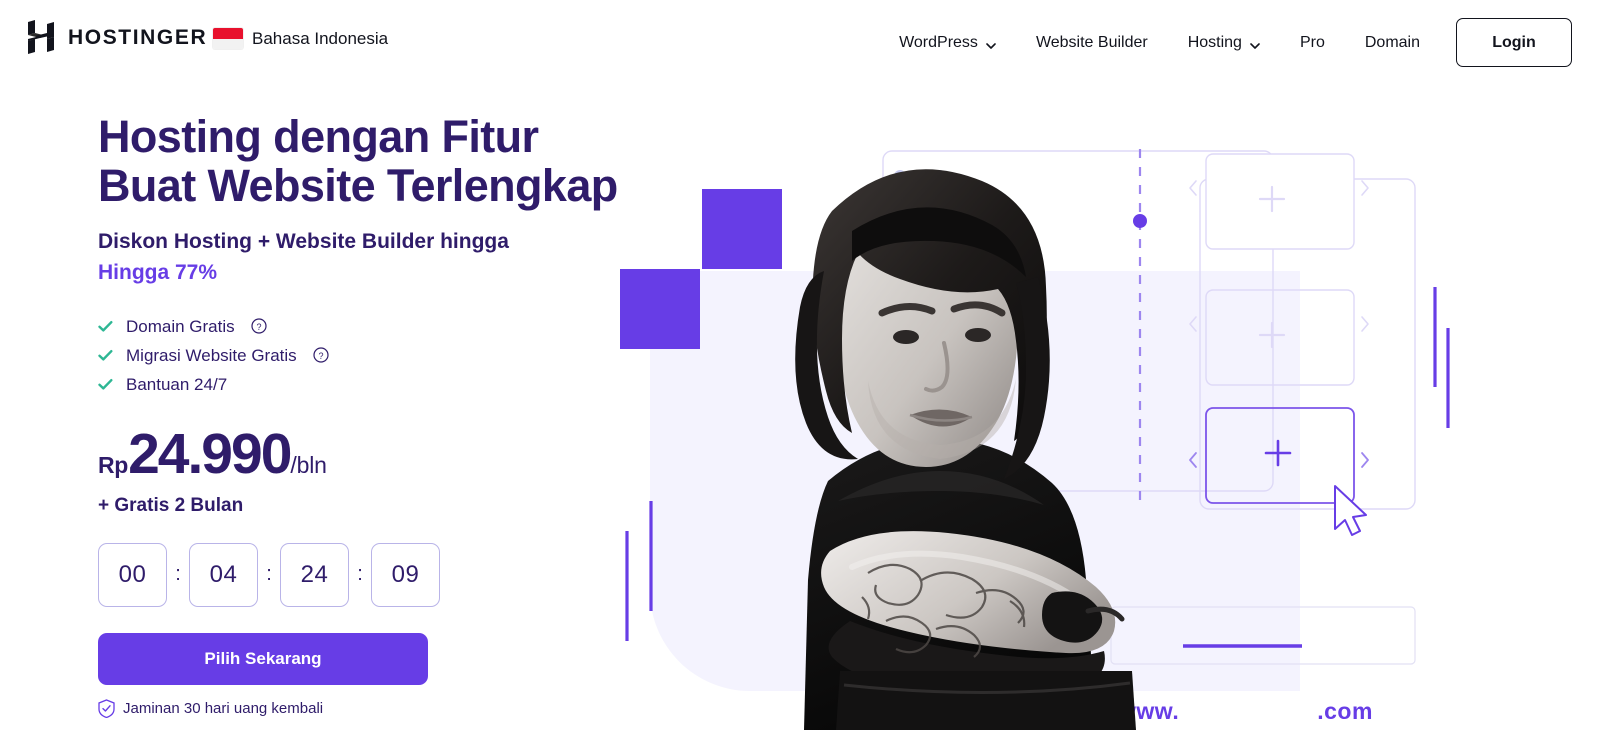 This screenshot has height=730, width=1600. Describe the element at coordinates (308, 464) in the screenshot. I see `price-period: /bln` at that location.